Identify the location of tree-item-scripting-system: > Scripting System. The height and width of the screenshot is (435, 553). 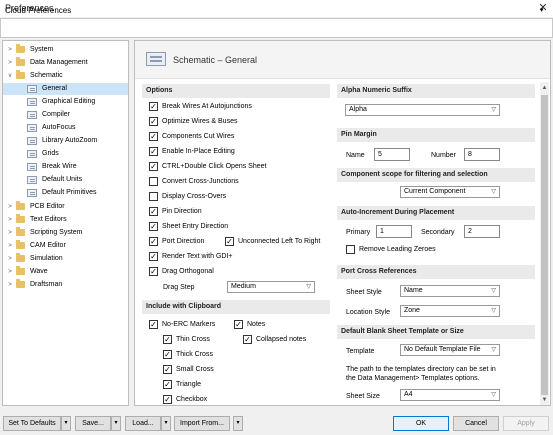
(65, 233).